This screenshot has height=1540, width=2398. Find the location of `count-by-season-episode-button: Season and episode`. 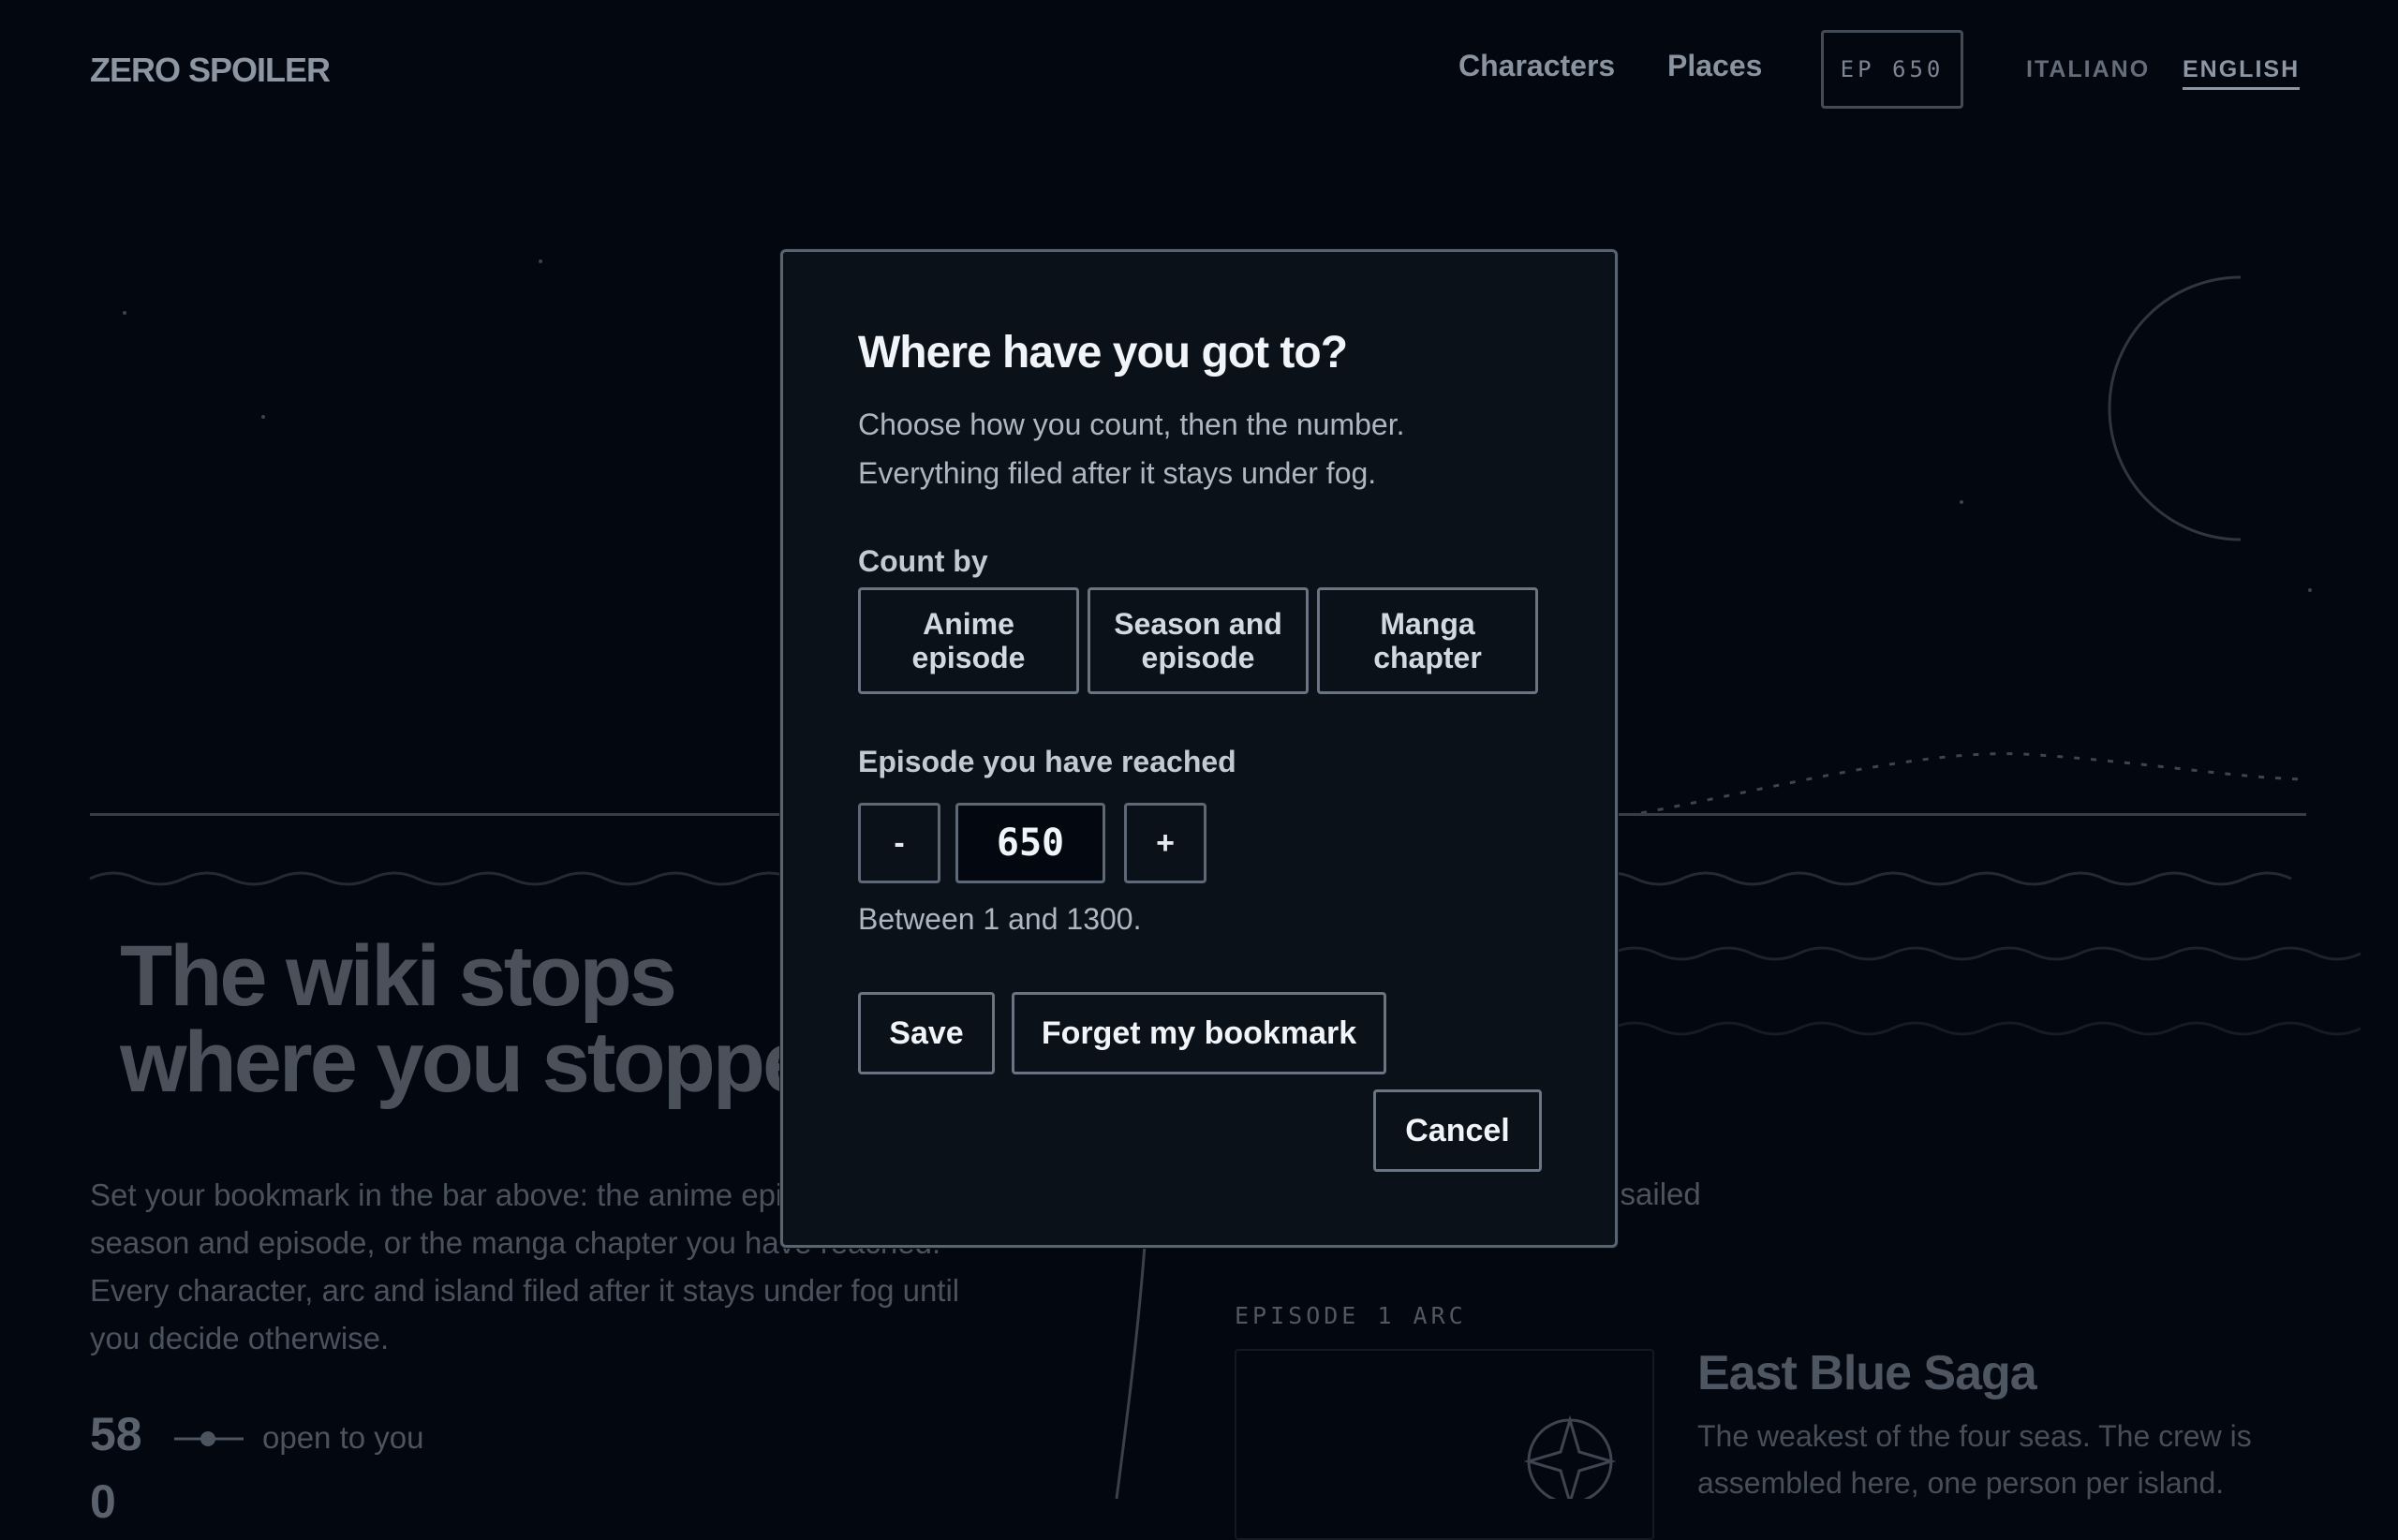

count-by-season-episode-button: Season and episode is located at coordinates (1198, 640).